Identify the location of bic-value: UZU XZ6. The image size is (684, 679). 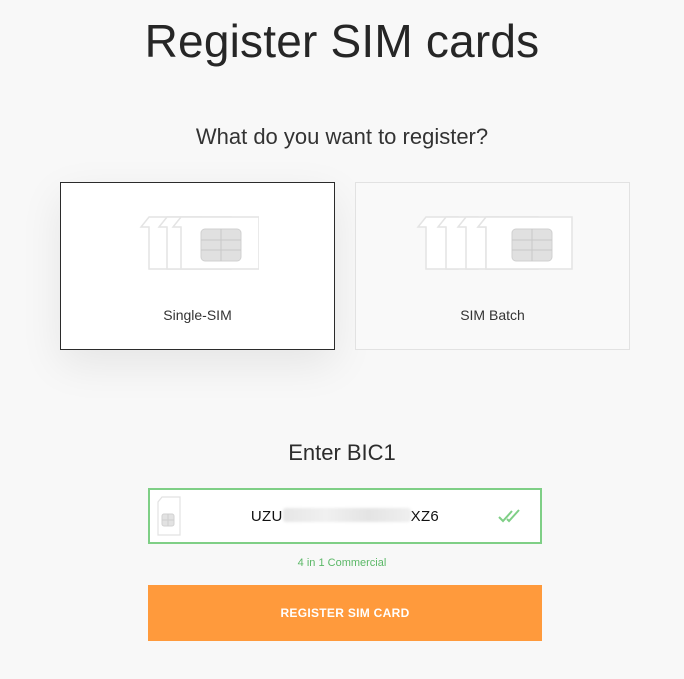
(345, 516).